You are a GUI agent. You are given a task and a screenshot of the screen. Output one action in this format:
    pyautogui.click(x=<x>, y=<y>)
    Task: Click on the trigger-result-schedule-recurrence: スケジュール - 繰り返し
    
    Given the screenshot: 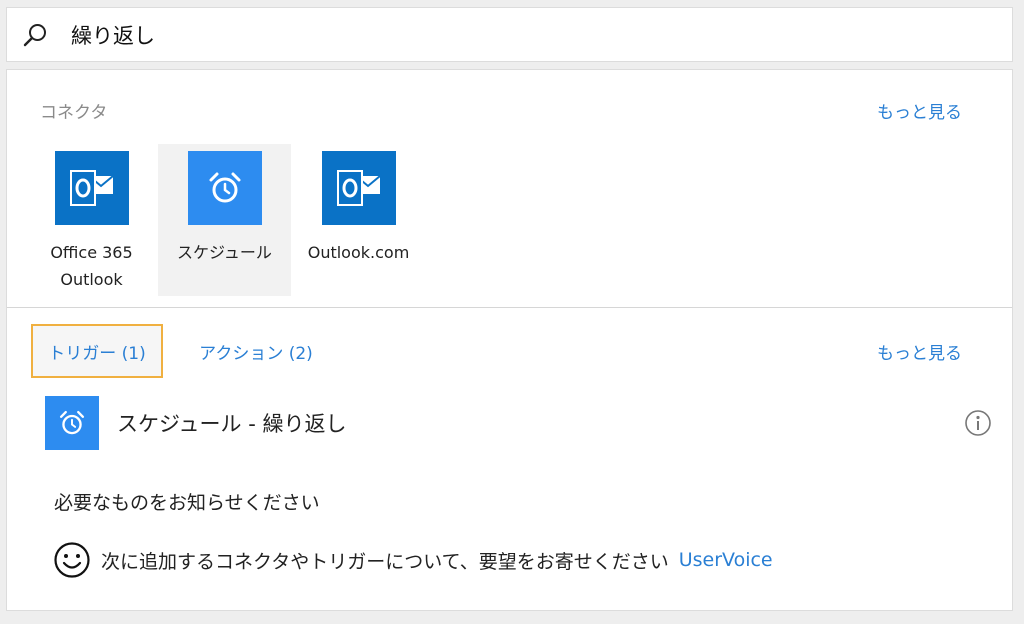 What is the action you would take?
    pyautogui.click(x=518, y=423)
    